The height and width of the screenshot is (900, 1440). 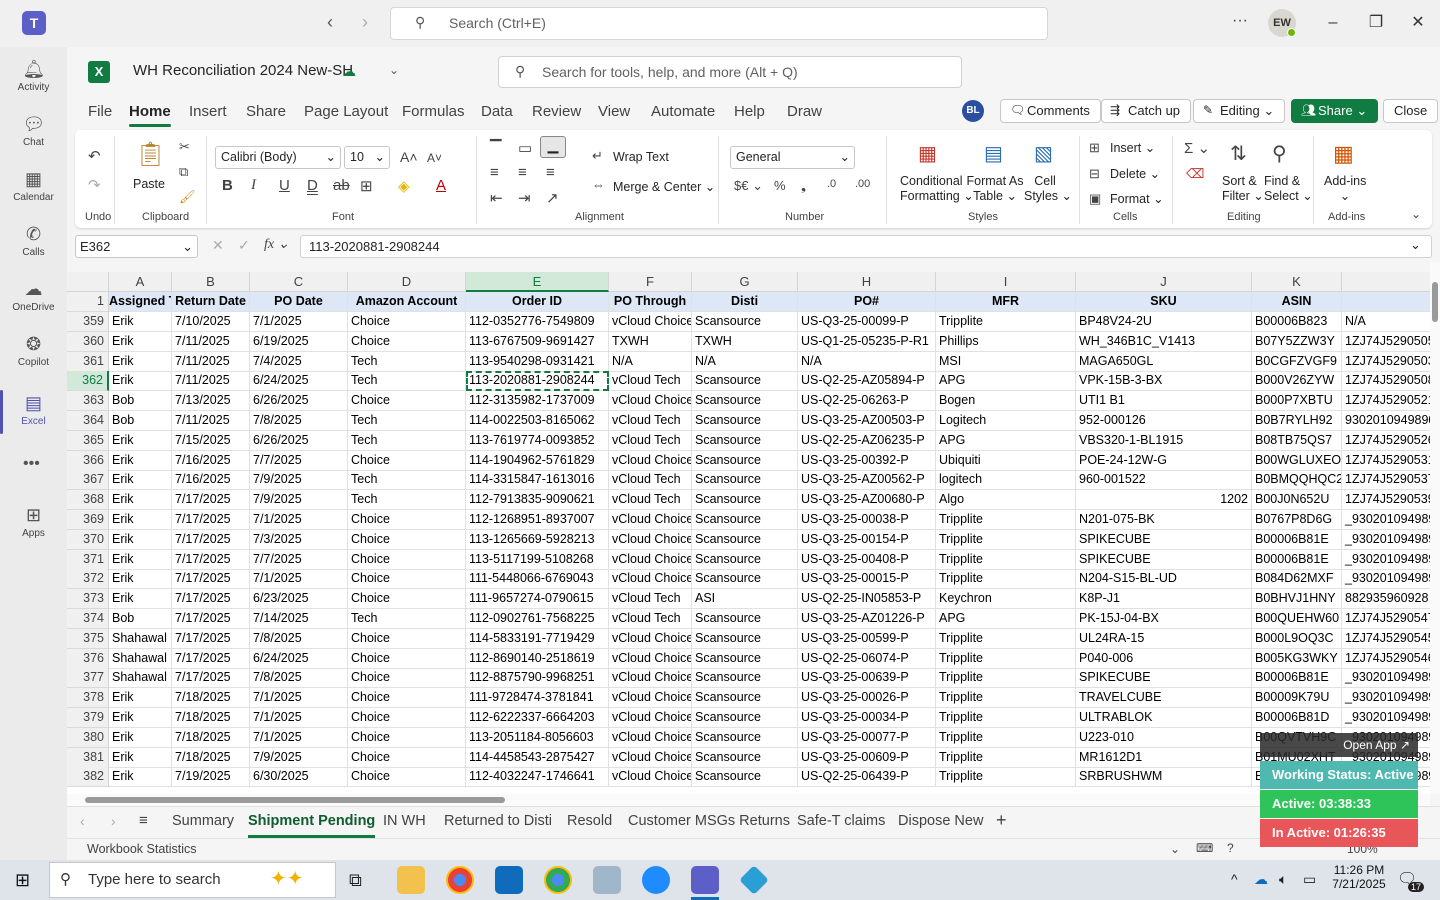 What do you see at coordinates (1359, 877) in the screenshot?
I see `taskbar-clock: 11:26 PM 7/21/2025` at bounding box center [1359, 877].